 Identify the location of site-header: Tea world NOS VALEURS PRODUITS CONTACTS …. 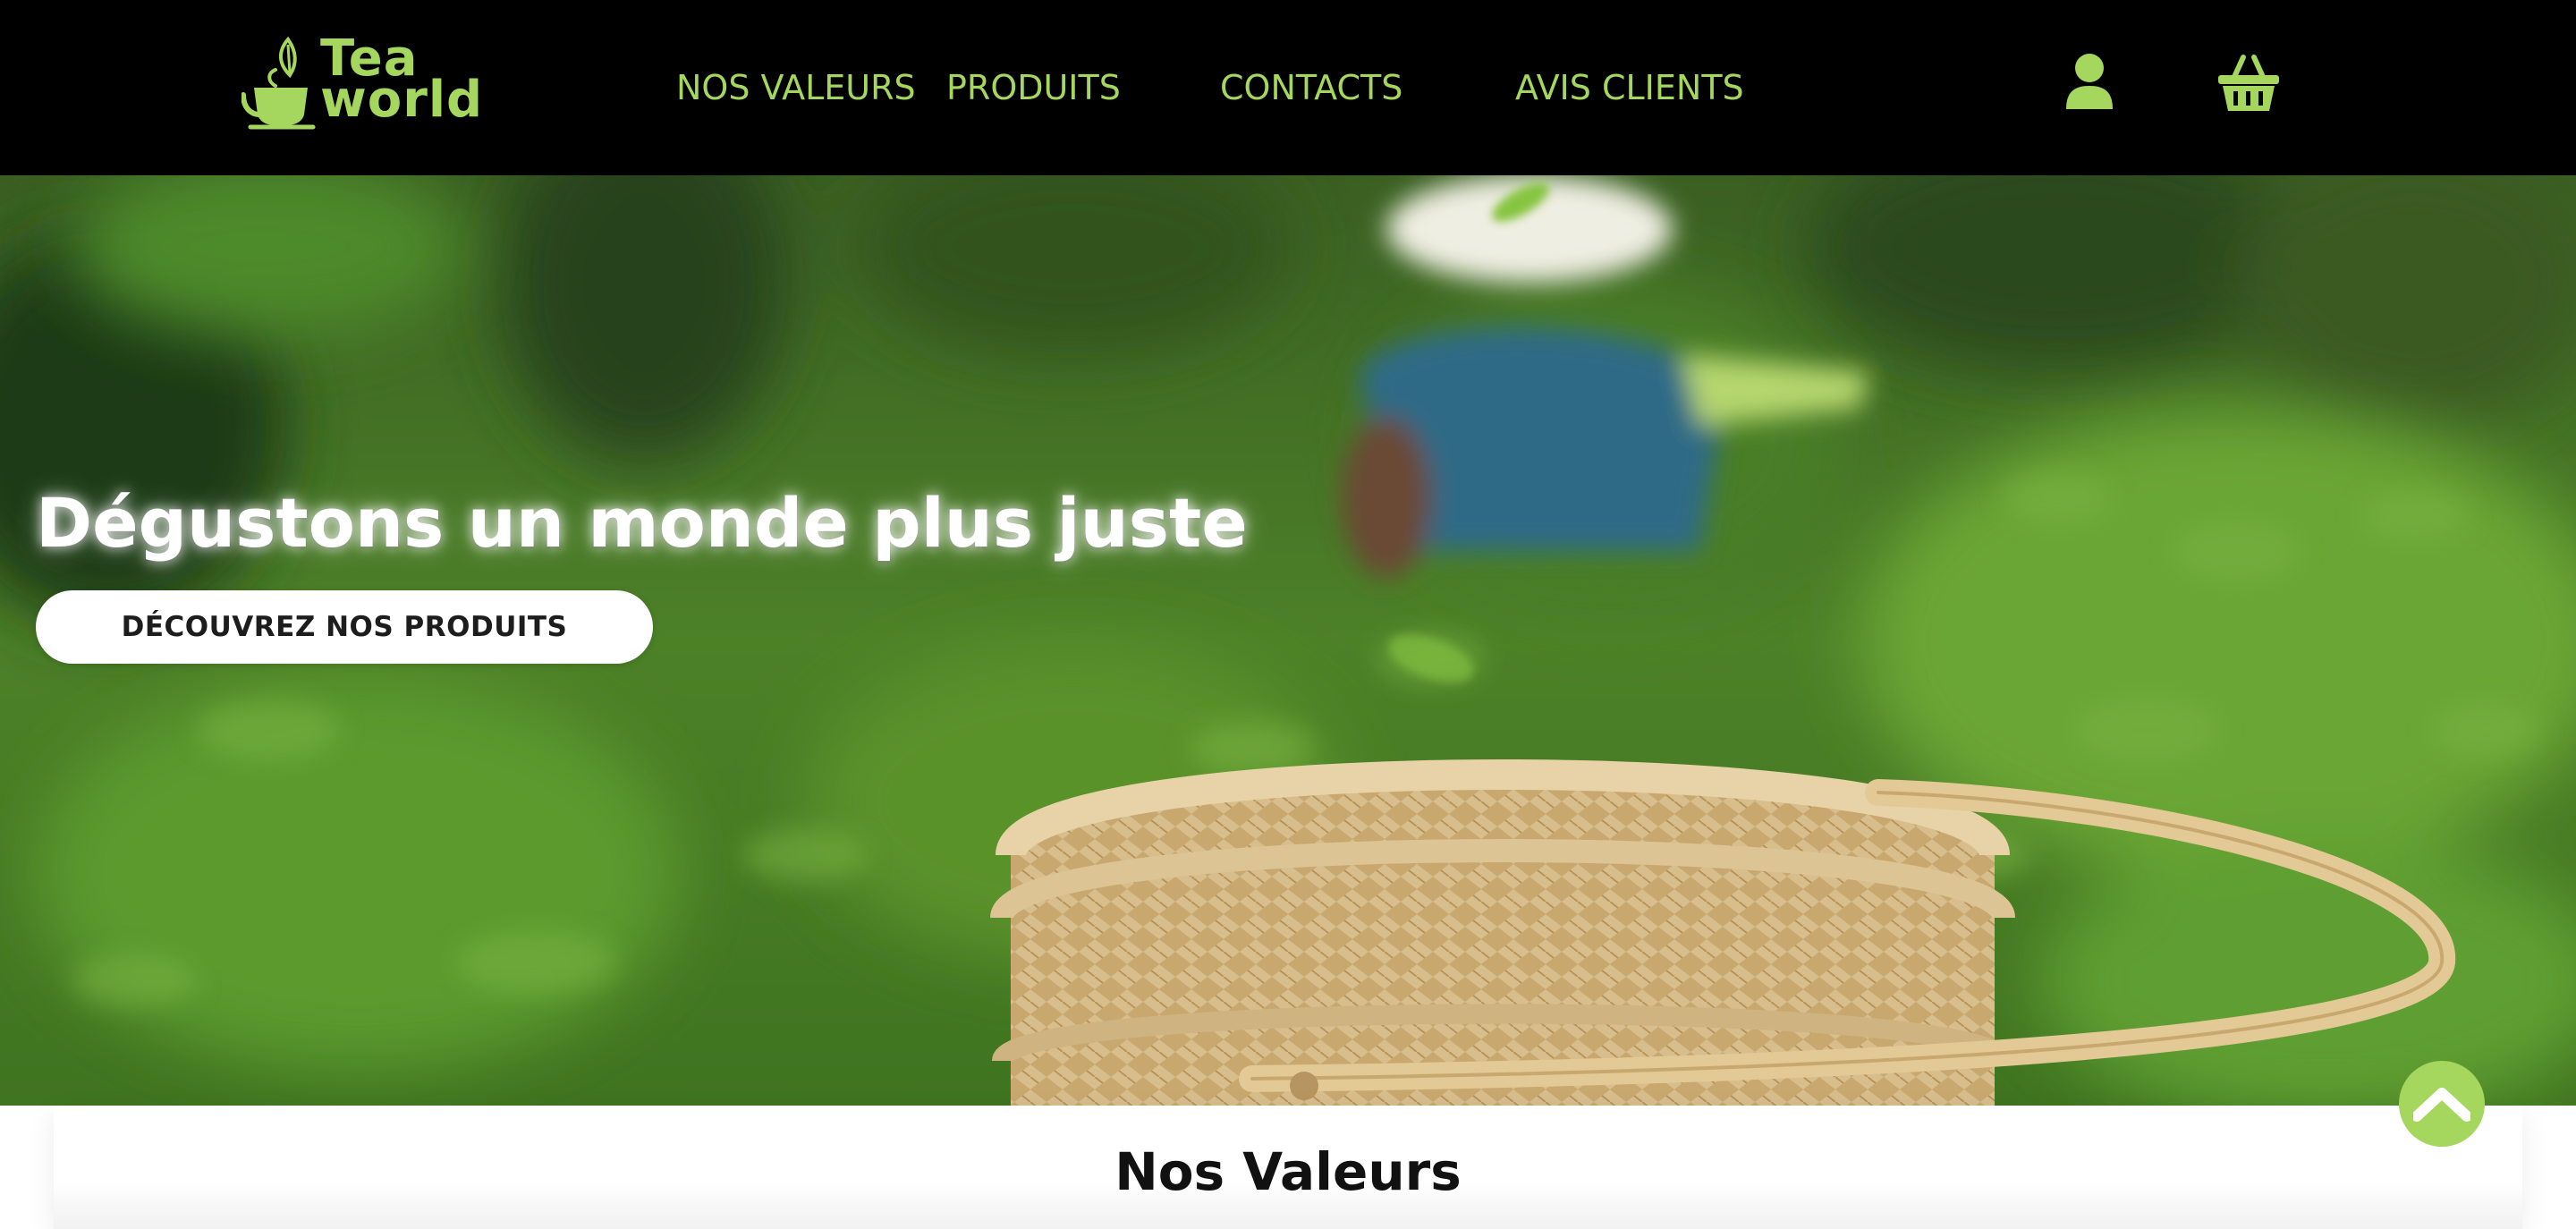
(1288, 87).